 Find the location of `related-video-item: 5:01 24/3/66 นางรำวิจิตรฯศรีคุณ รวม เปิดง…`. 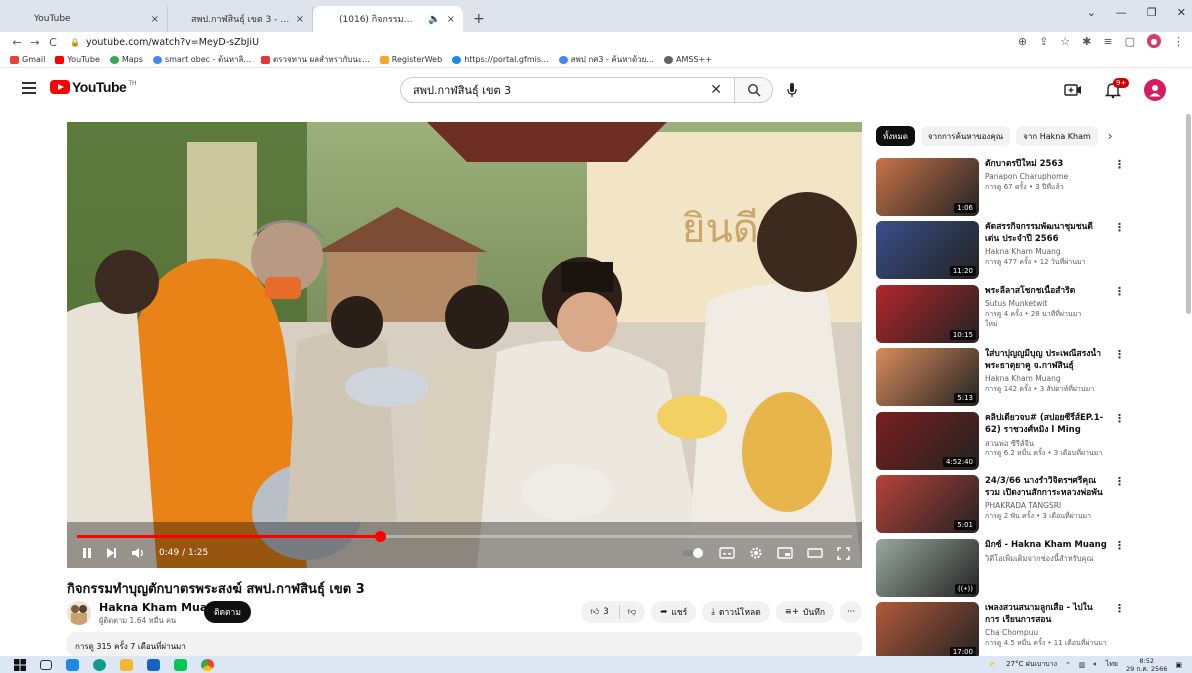

related-video-item: 5:01 24/3/66 นางรำวิจิตรฯศรีคุณ รวม เปิดง… is located at coordinates (1001, 505).